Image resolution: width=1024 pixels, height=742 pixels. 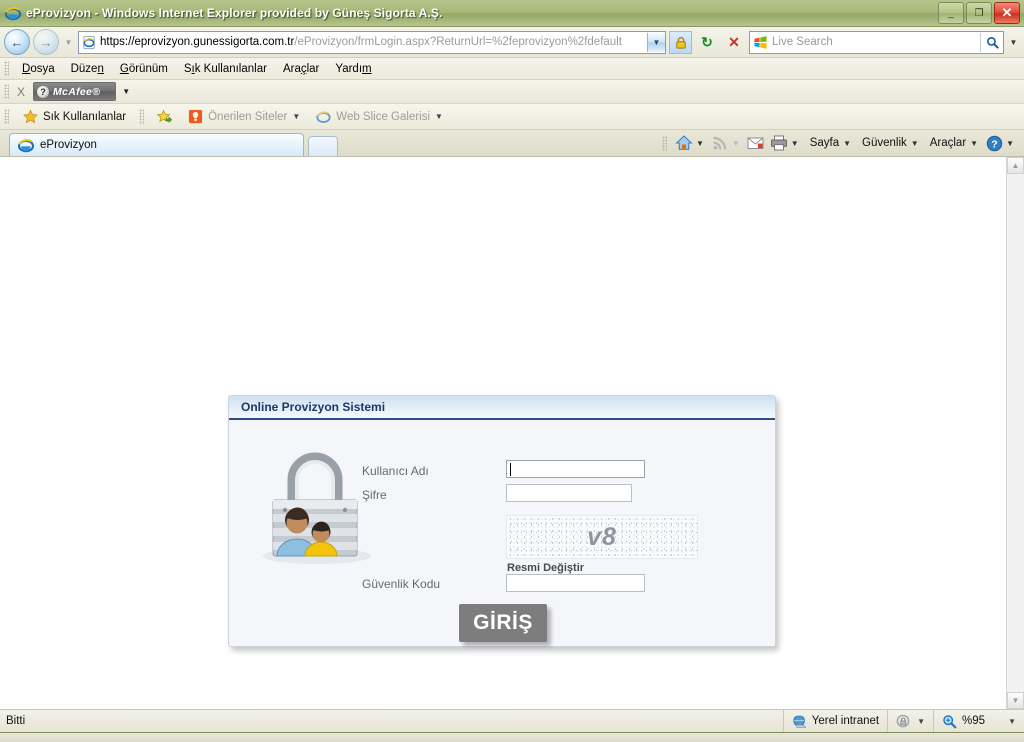 I want to click on menu-post: lar, so click(x=313, y=68).